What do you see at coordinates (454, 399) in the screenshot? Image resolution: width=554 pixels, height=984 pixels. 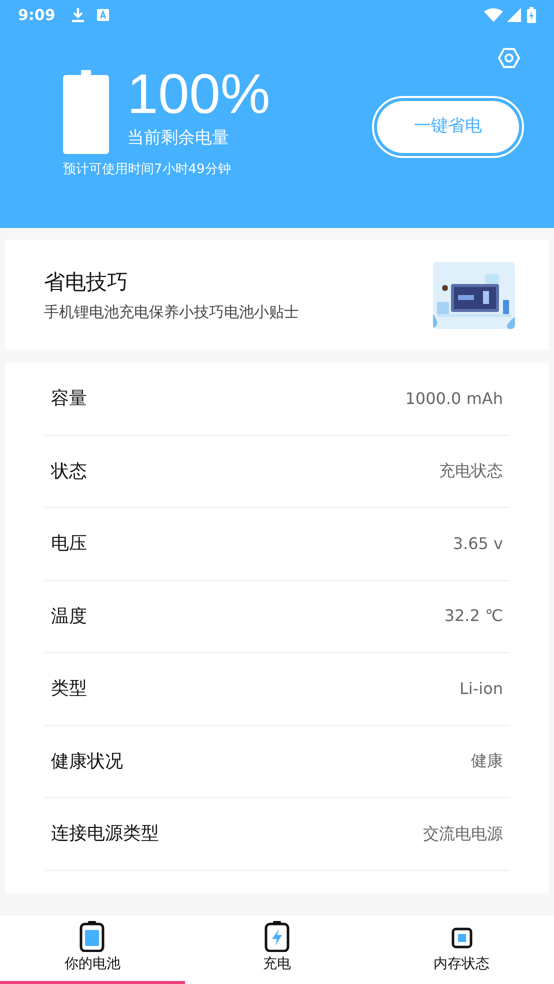 I see `info-value: 1000.0 mAh` at bounding box center [454, 399].